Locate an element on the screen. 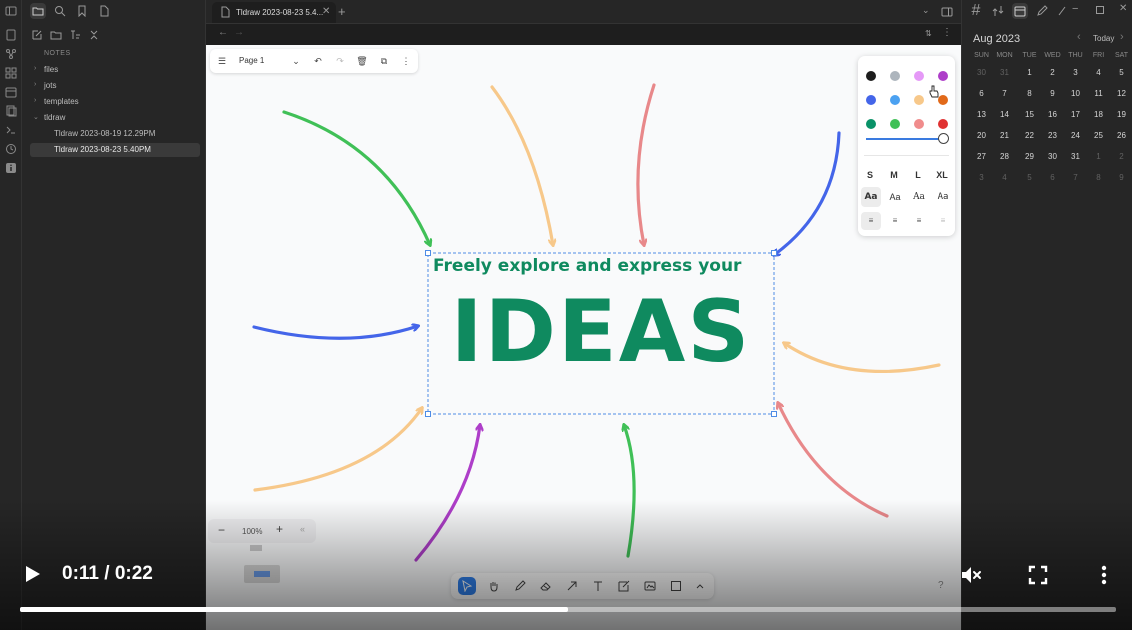 This screenshot has height=630, width=1132. templates-icon is located at coordinates (11, 112).